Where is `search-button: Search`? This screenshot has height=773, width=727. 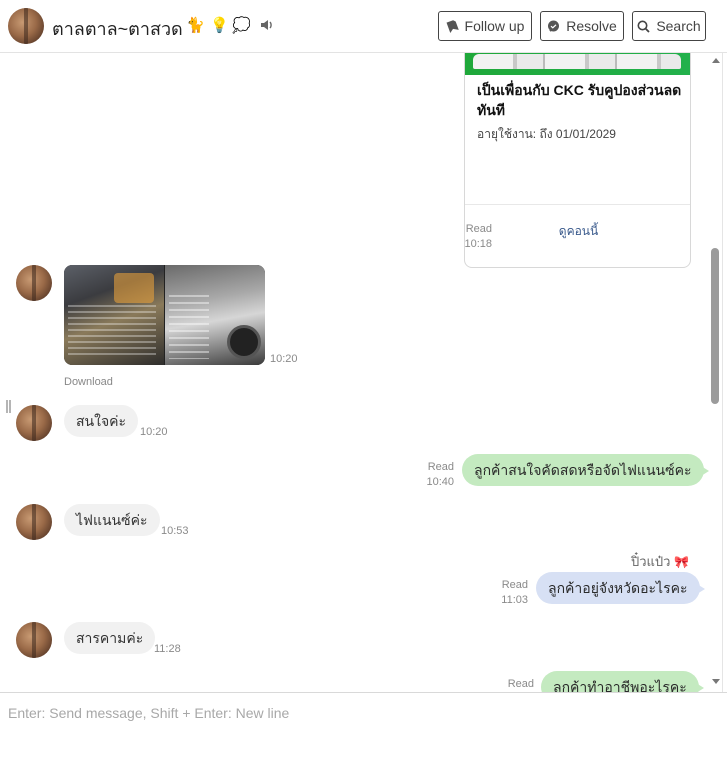
search-button: Search is located at coordinates (669, 26).